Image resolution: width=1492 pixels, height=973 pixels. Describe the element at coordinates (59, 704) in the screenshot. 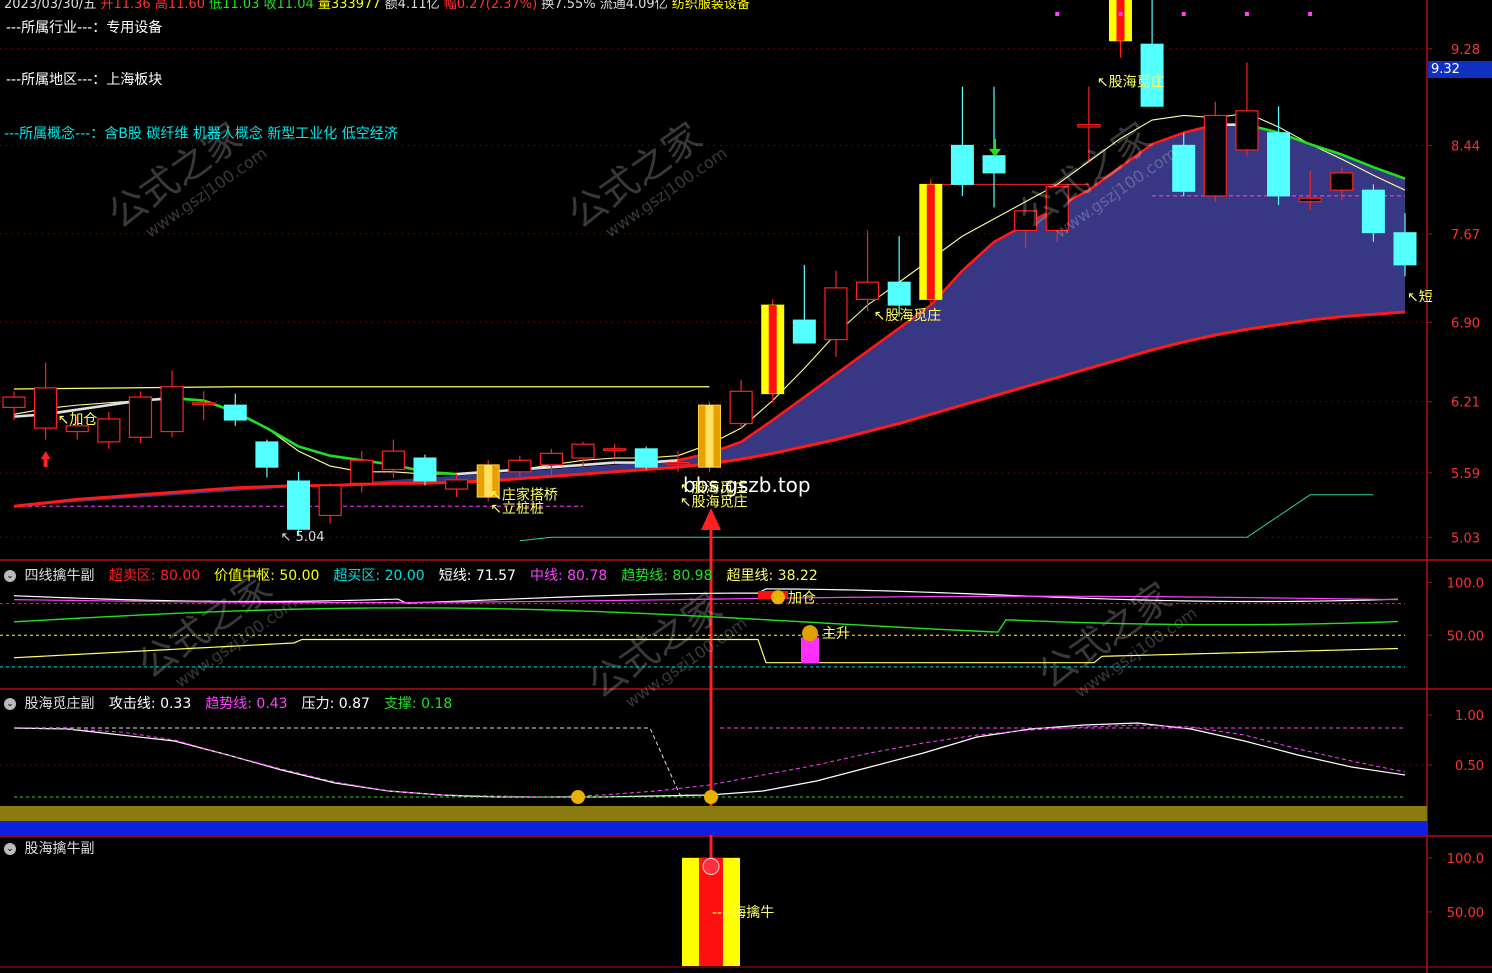

I see `panel-title-guhai: 股海觅庄副` at that location.